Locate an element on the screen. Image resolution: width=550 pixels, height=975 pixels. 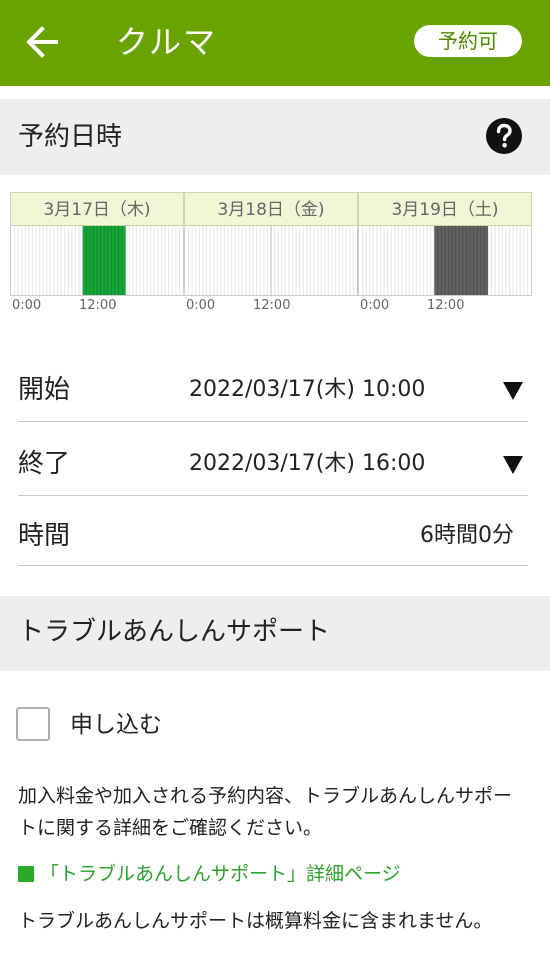
reservation-section-header: 予約日時 is located at coordinates (275, 137).